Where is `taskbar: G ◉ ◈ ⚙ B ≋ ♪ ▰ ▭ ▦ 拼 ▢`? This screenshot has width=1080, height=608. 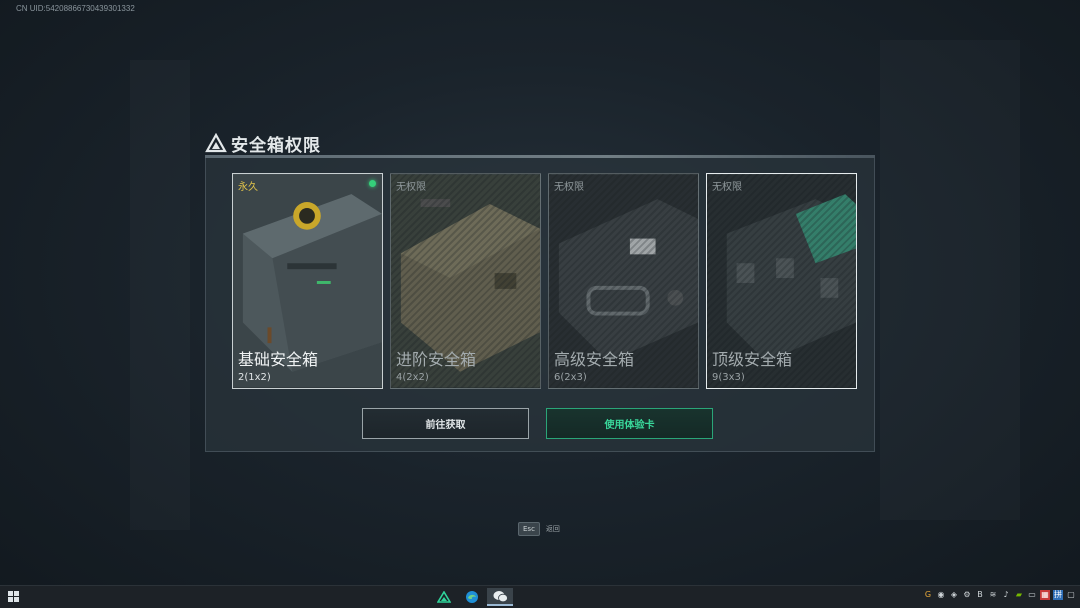 taskbar: G ◉ ◈ ⚙ B ≋ ♪ ▰ ▭ ▦ 拼 ▢ is located at coordinates (540, 596).